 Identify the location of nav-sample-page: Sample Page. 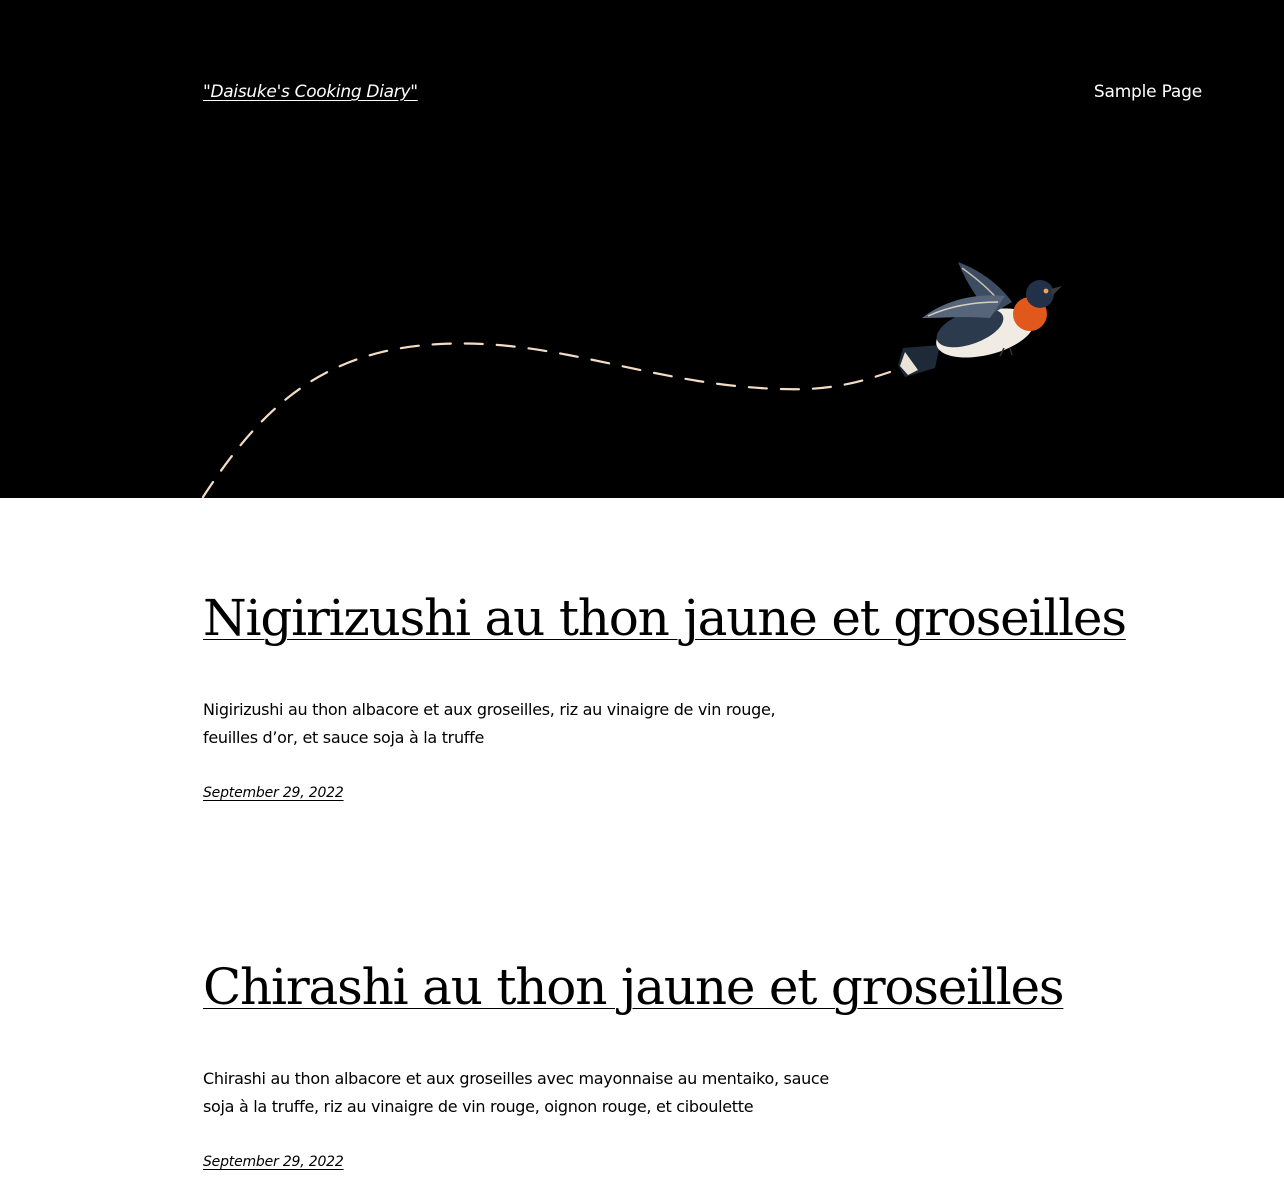
(1148, 92).